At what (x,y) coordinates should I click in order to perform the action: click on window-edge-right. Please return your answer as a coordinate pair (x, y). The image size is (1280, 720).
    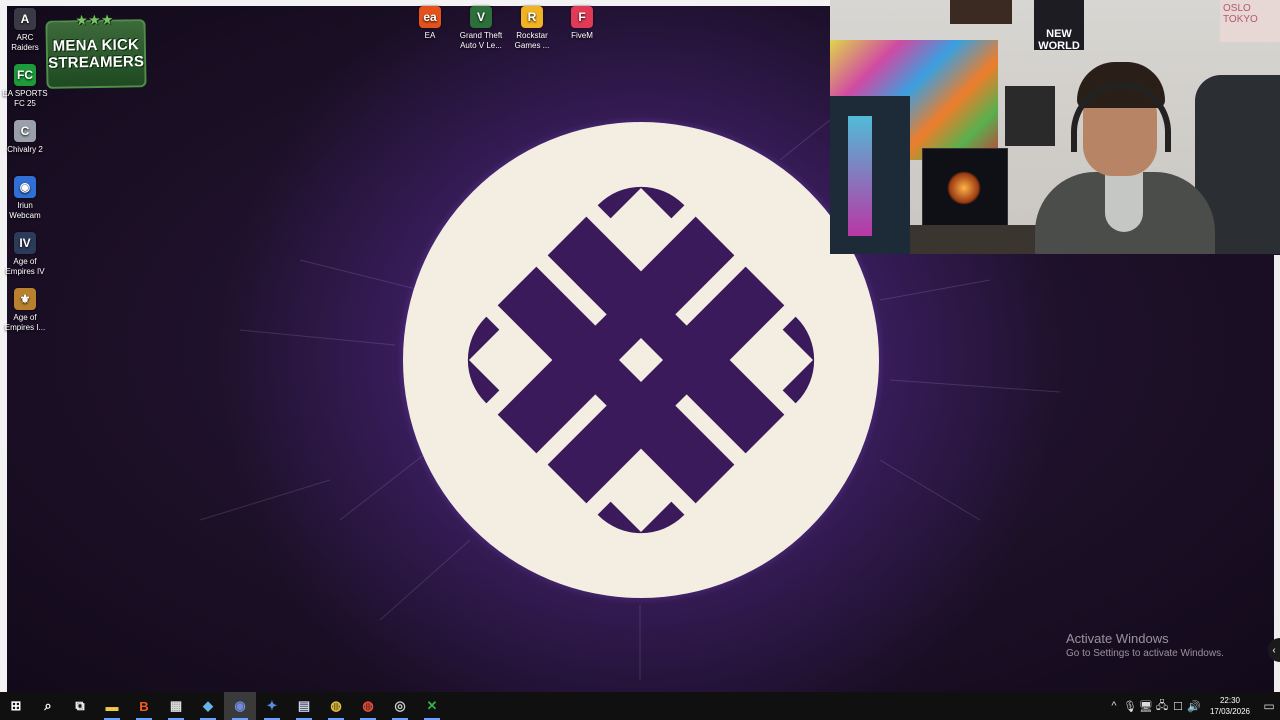
    Looking at the image, I should click on (1277, 473).